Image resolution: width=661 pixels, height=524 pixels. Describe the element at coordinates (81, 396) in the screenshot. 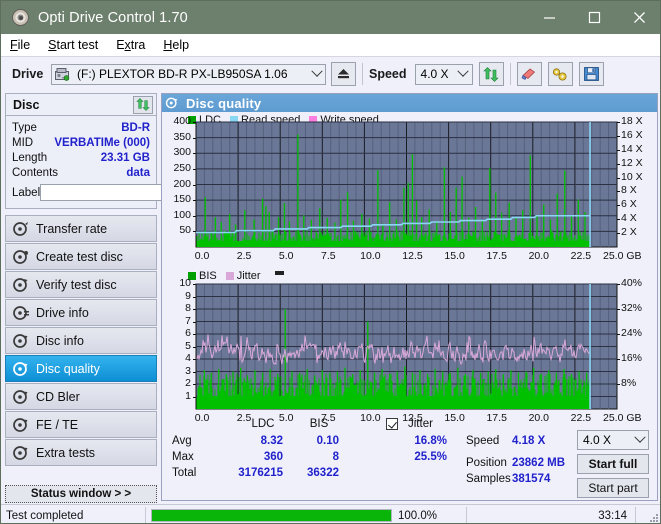

I see `sidebar-item-cd-bler: CD Bler` at that location.